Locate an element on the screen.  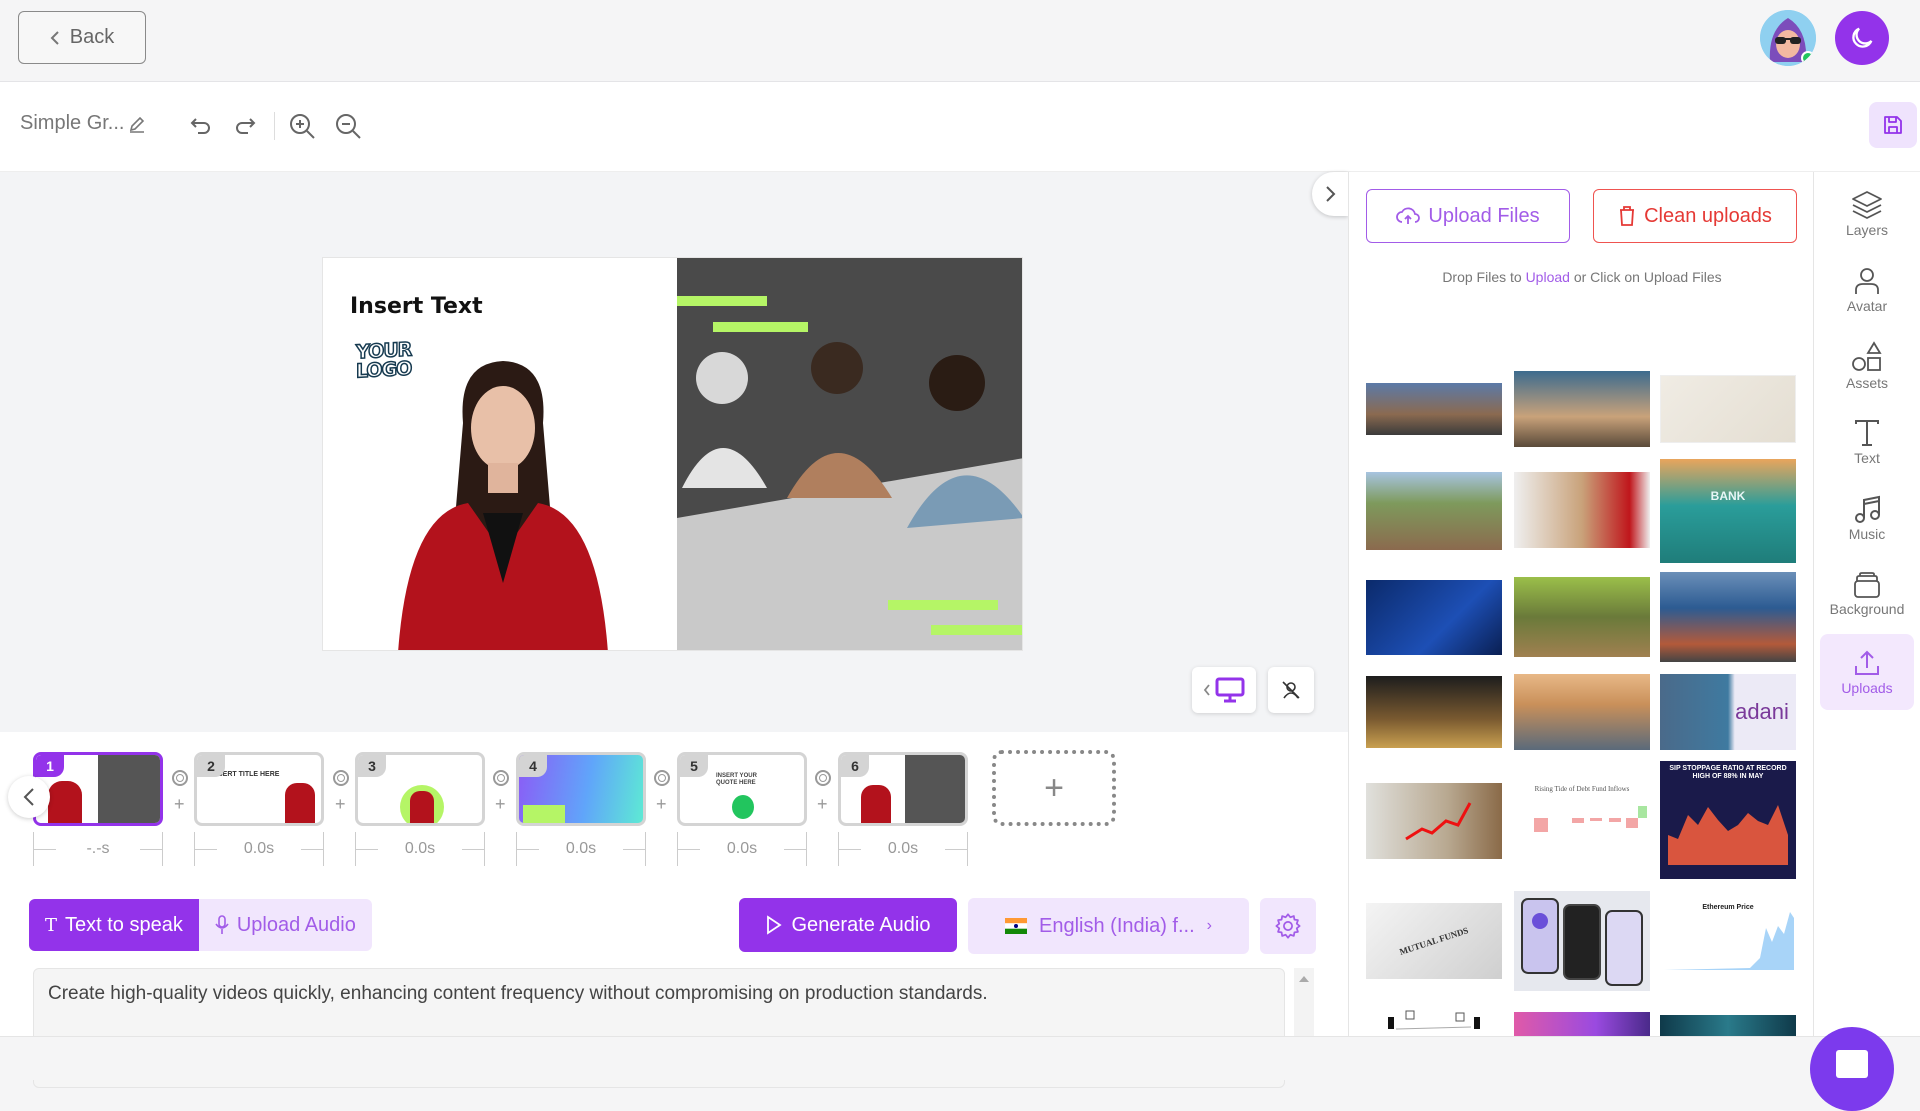
back-button: Back is located at coordinates (82, 37).